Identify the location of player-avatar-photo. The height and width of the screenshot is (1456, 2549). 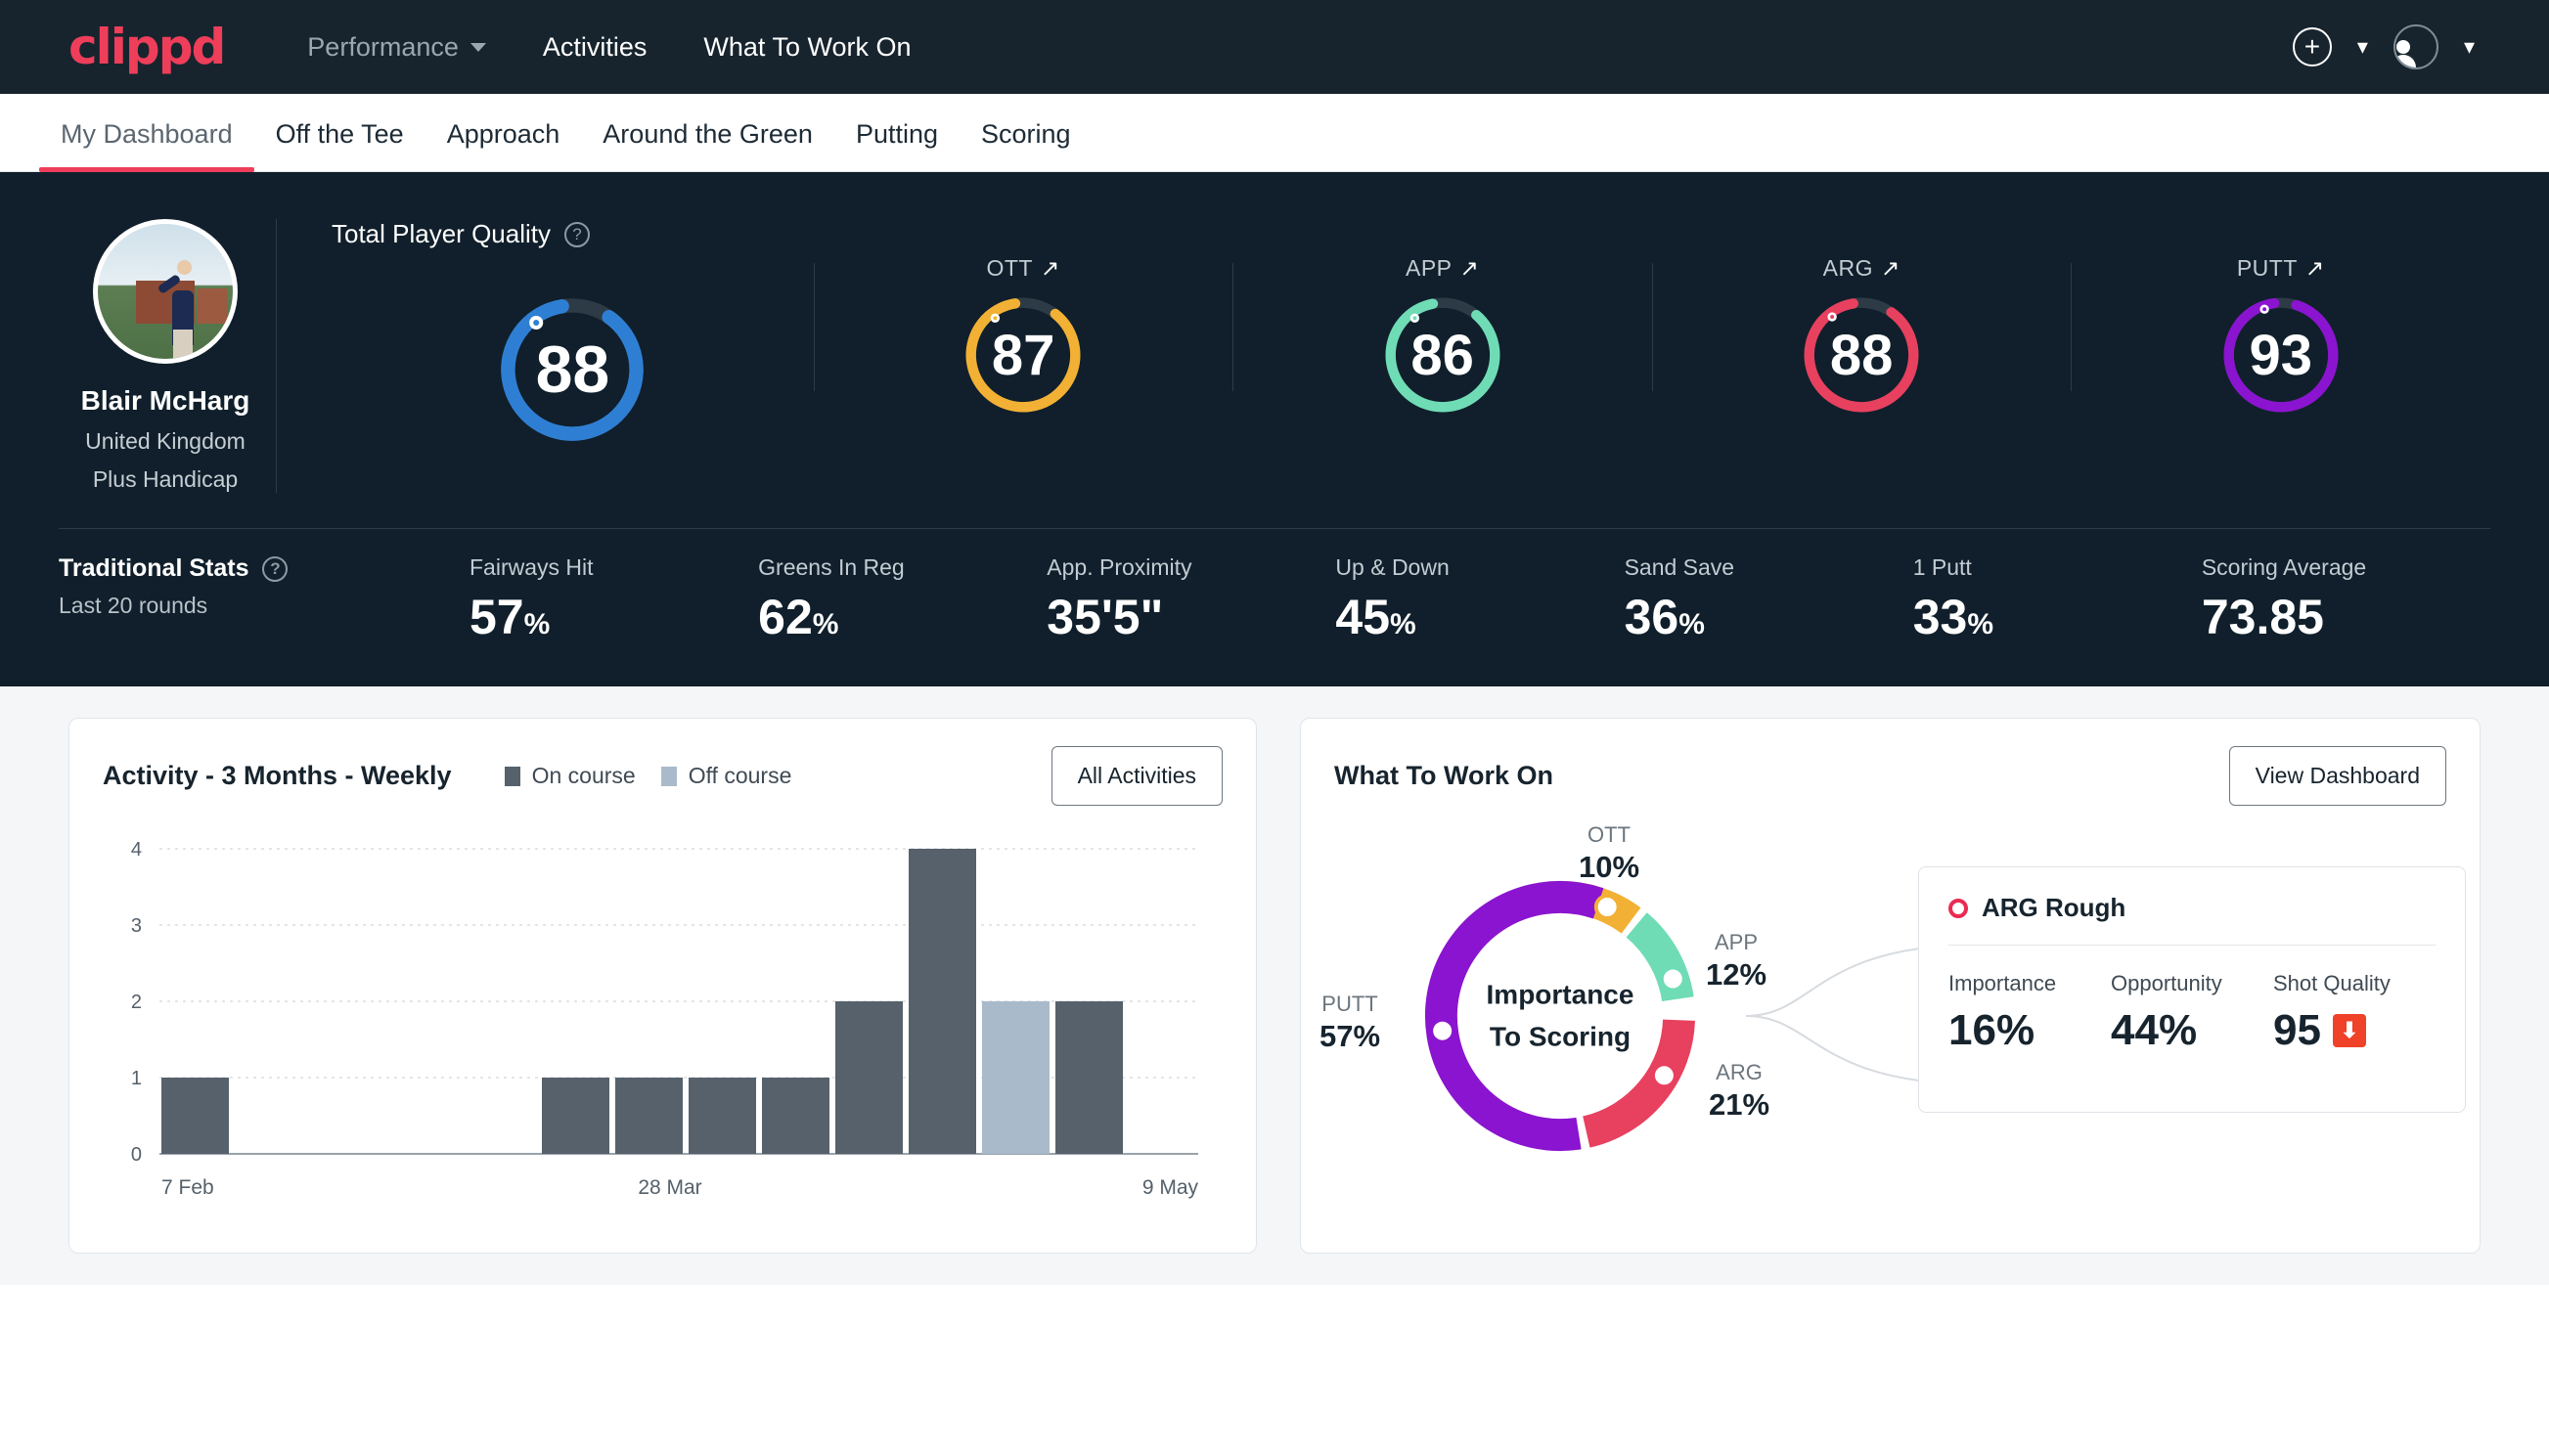
(165, 291).